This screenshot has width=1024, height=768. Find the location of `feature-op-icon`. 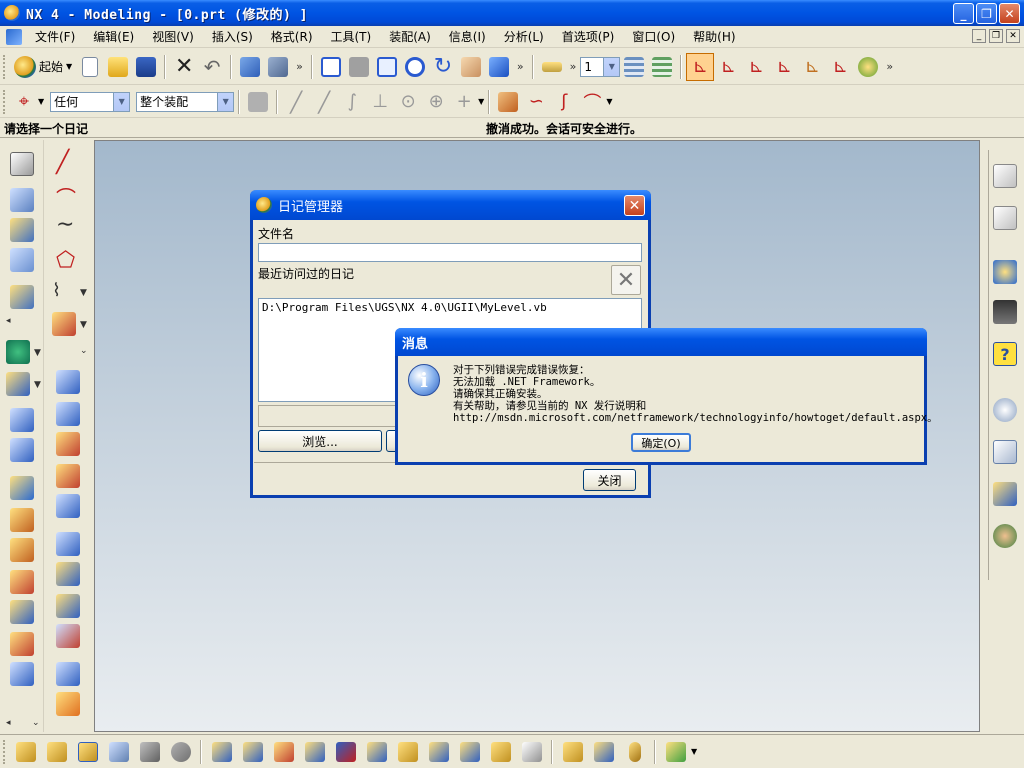

feature-op-icon is located at coordinates (68, 704).